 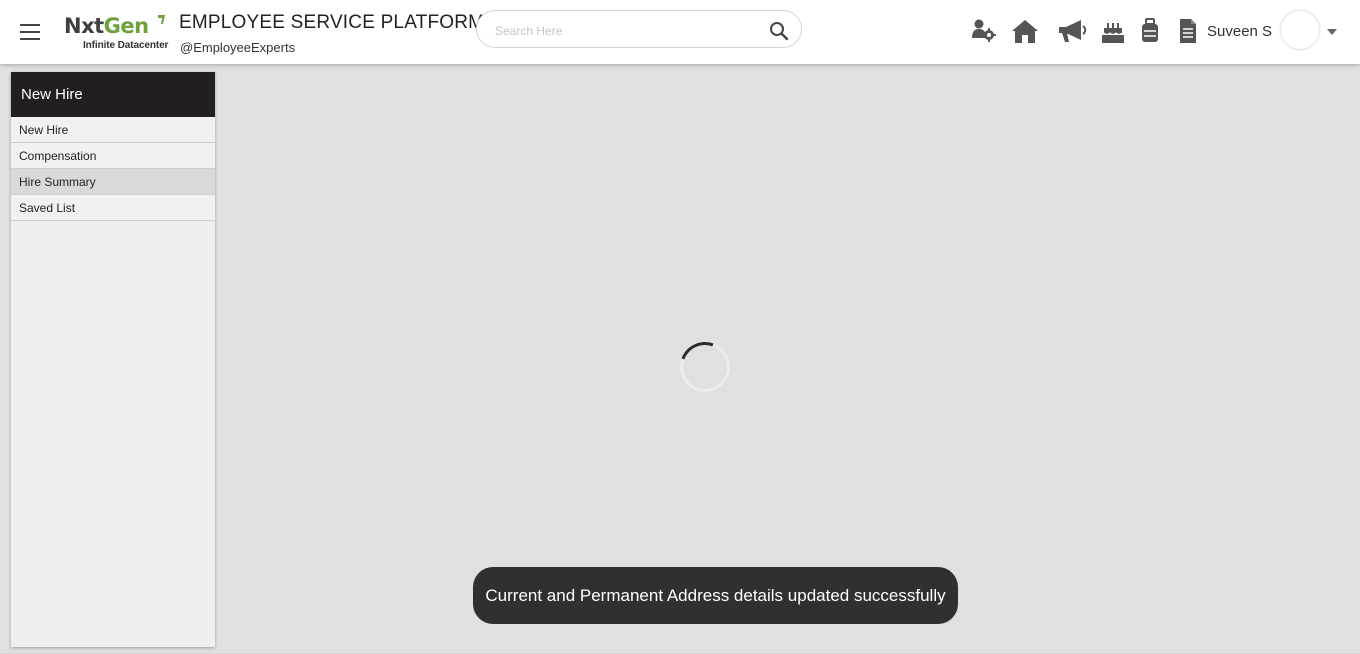 What do you see at coordinates (625, 31) in the screenshot?
I see `search-input` at bounding box center [625, 31].